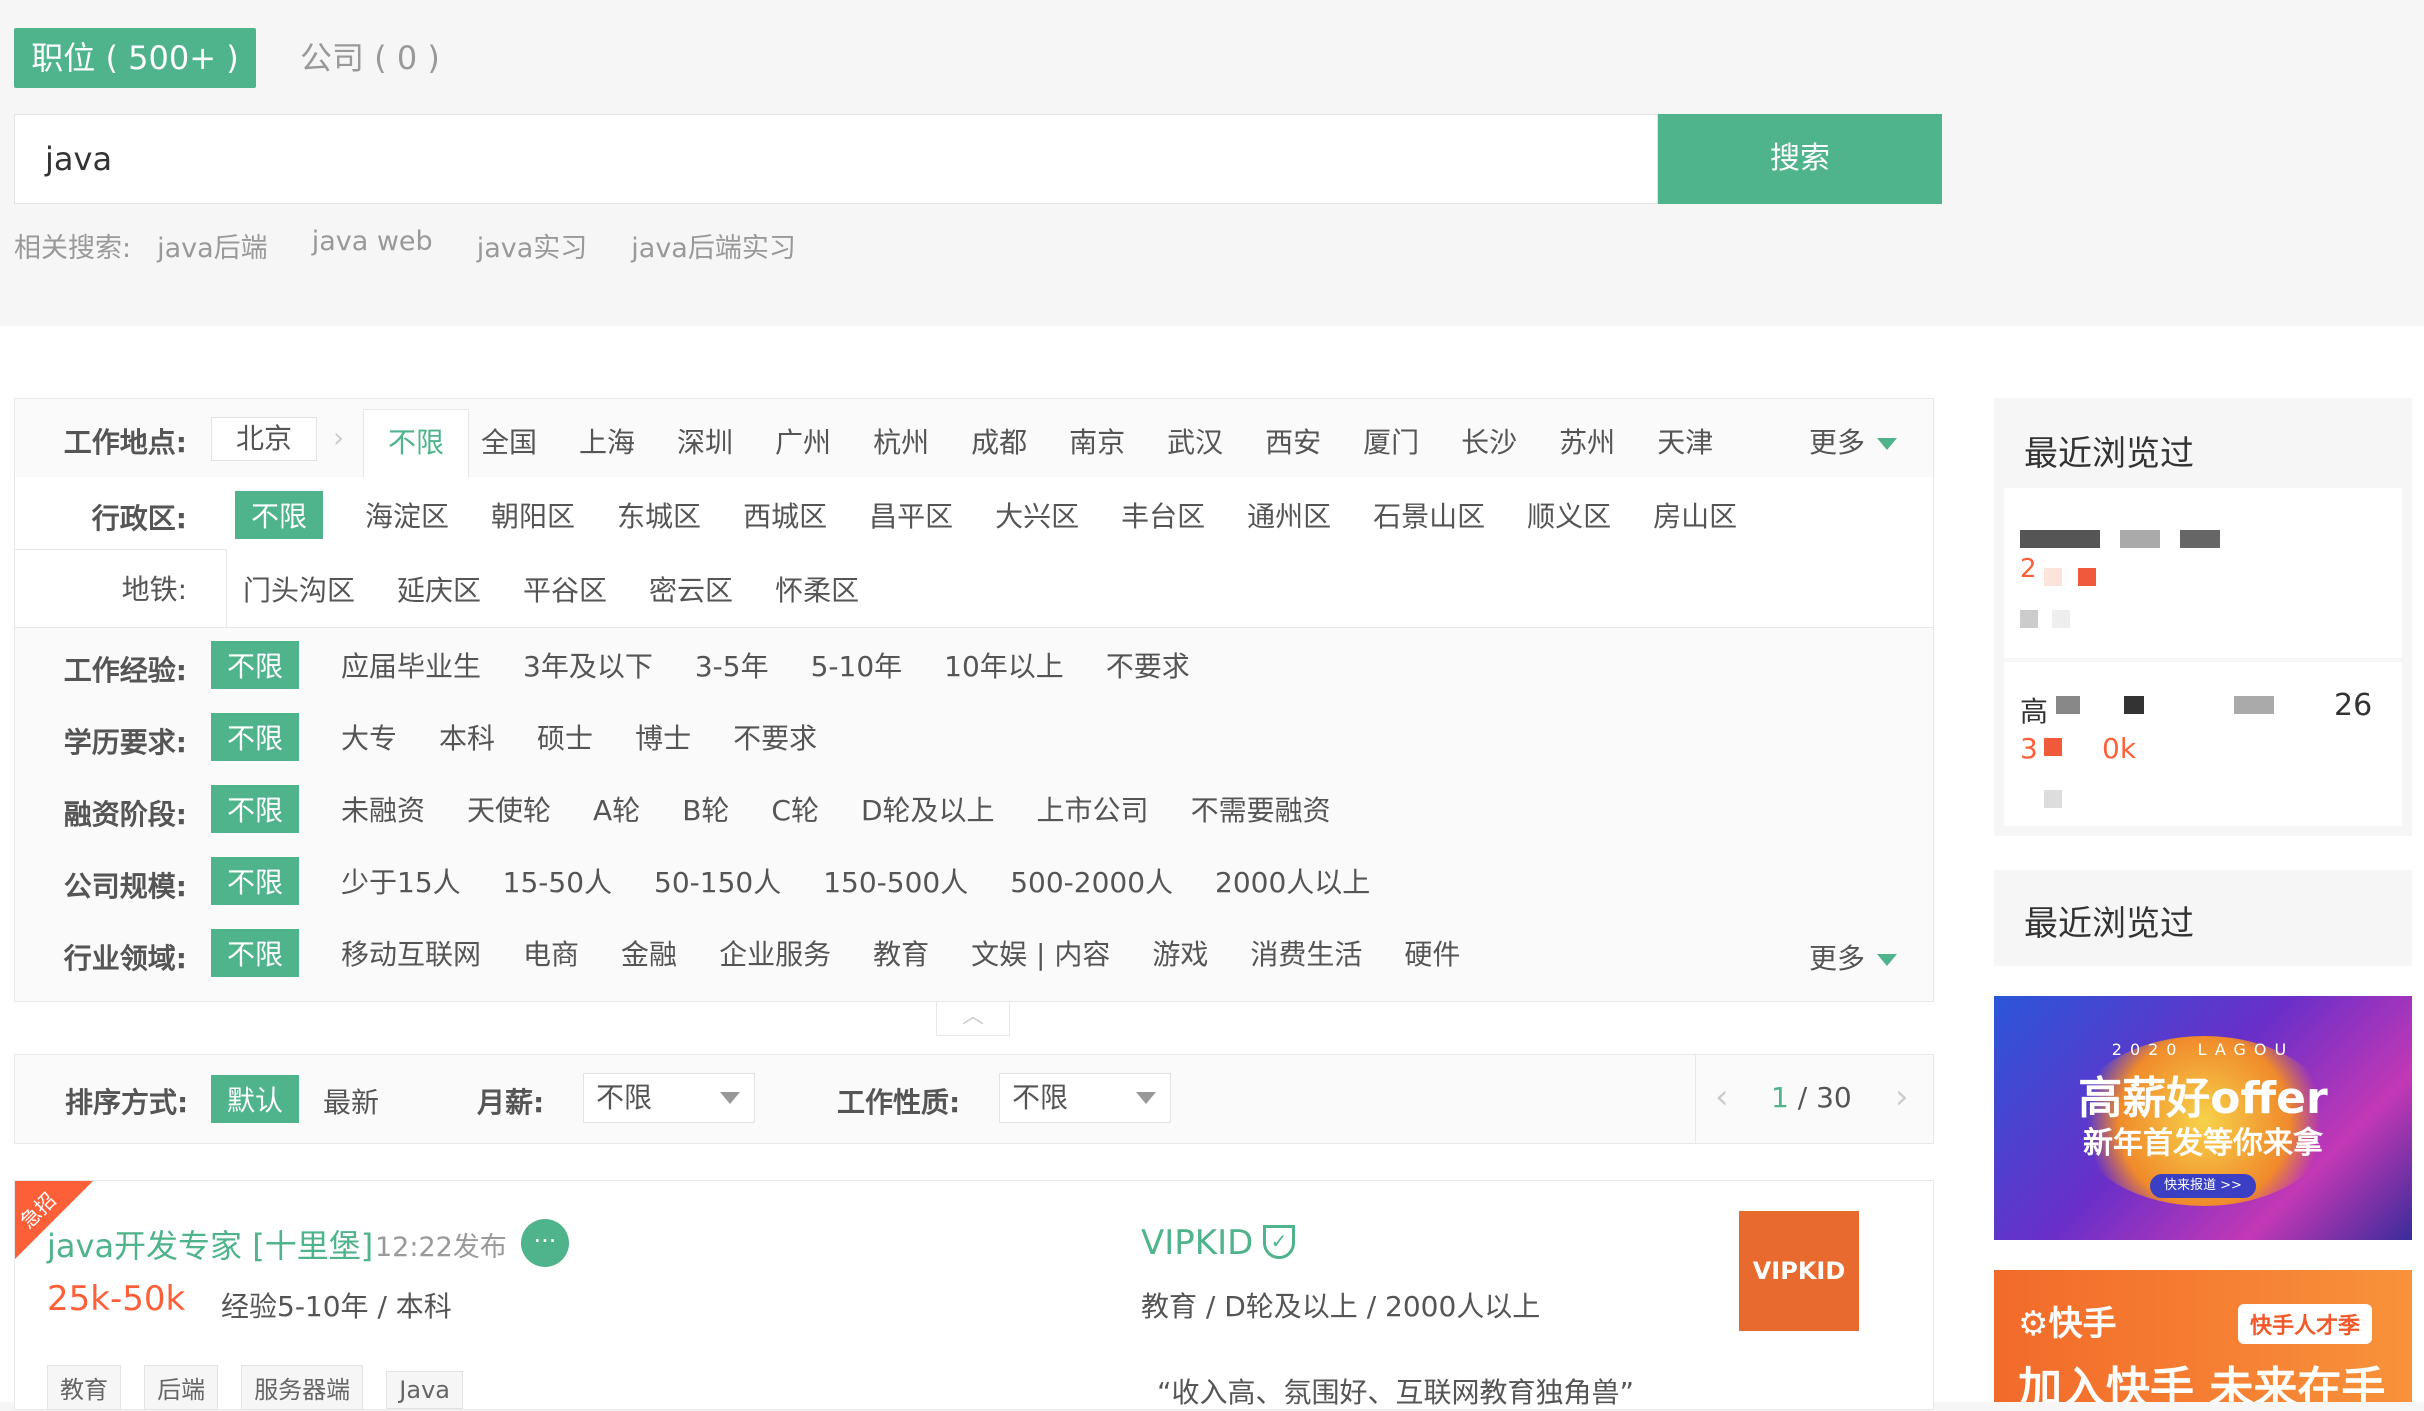  I want to click on location-option: 西安, so click(1293, 441).